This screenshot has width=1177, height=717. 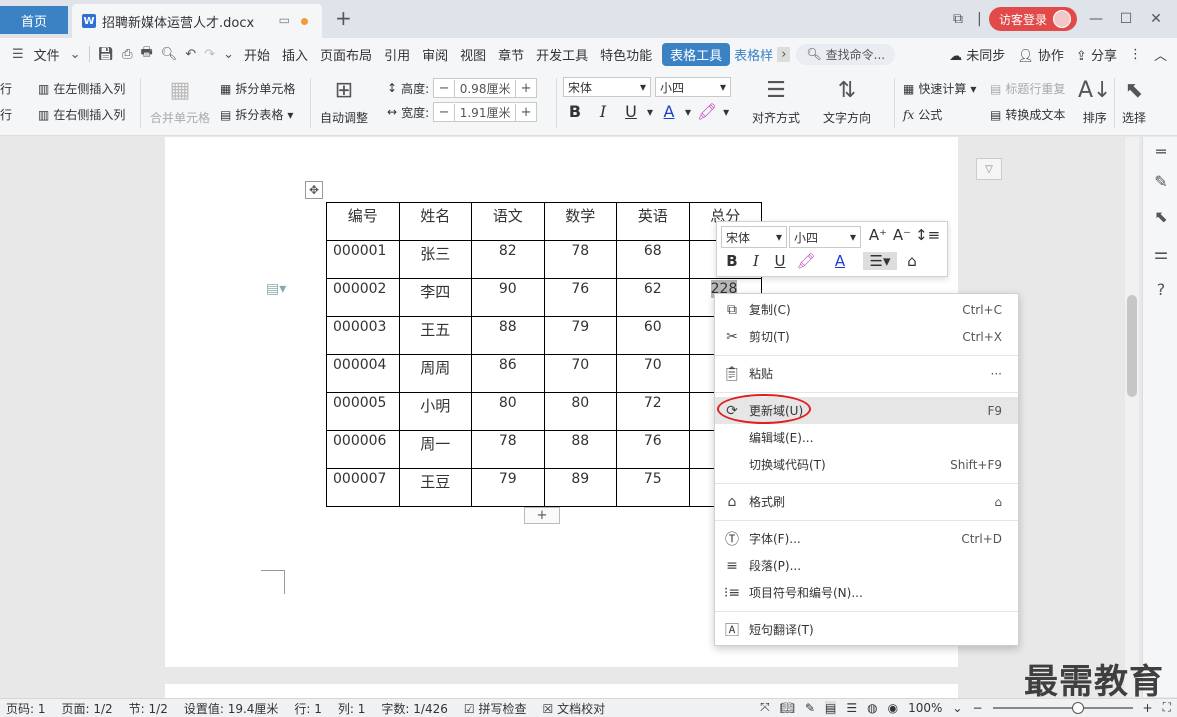 What do you see at coordinates (343, 18) in the screenshot?
I see `new-tab-button: +` at bounding box center [343, 18].